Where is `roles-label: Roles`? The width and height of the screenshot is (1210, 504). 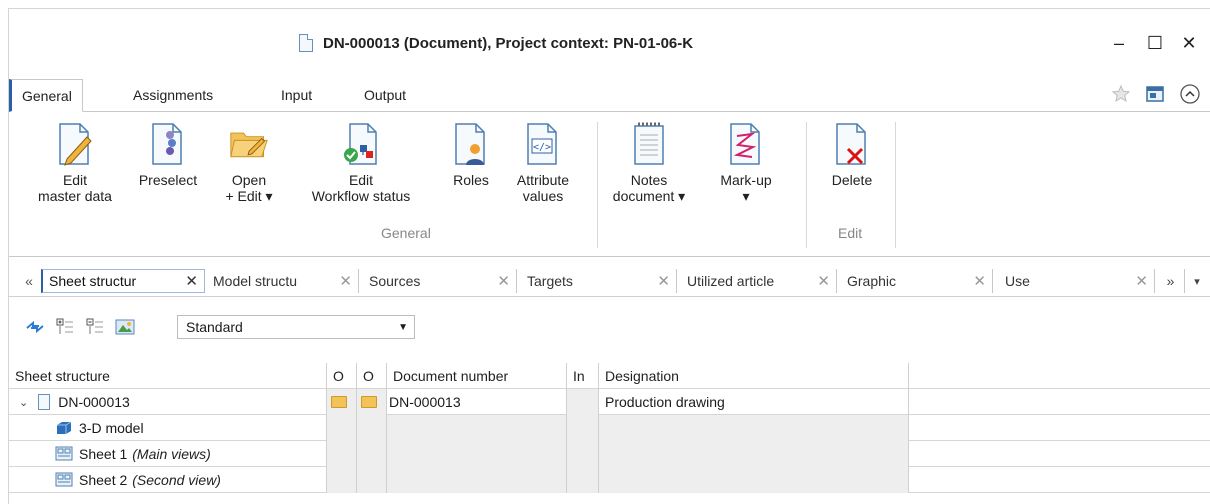 roles-label: Roles is located at coordinates (471, 180).